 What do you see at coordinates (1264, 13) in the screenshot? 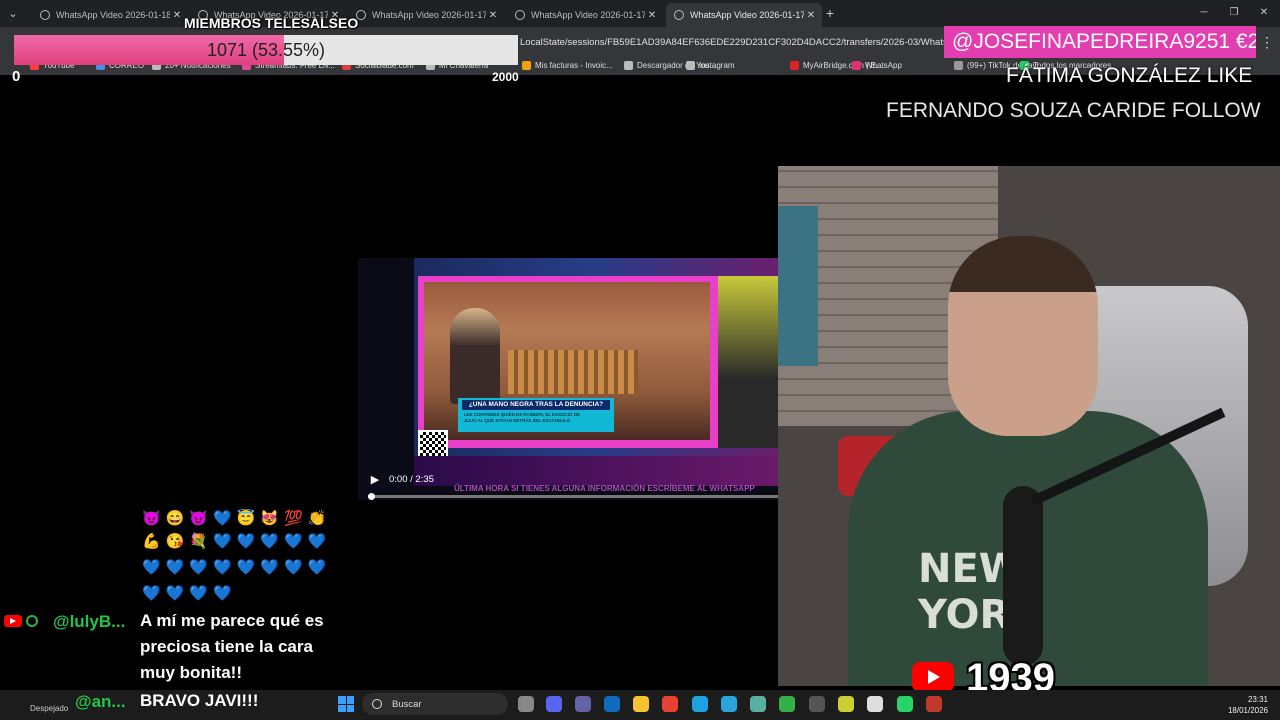
I see `close-window-icon: ✕` at bounding box center [1264, 13].